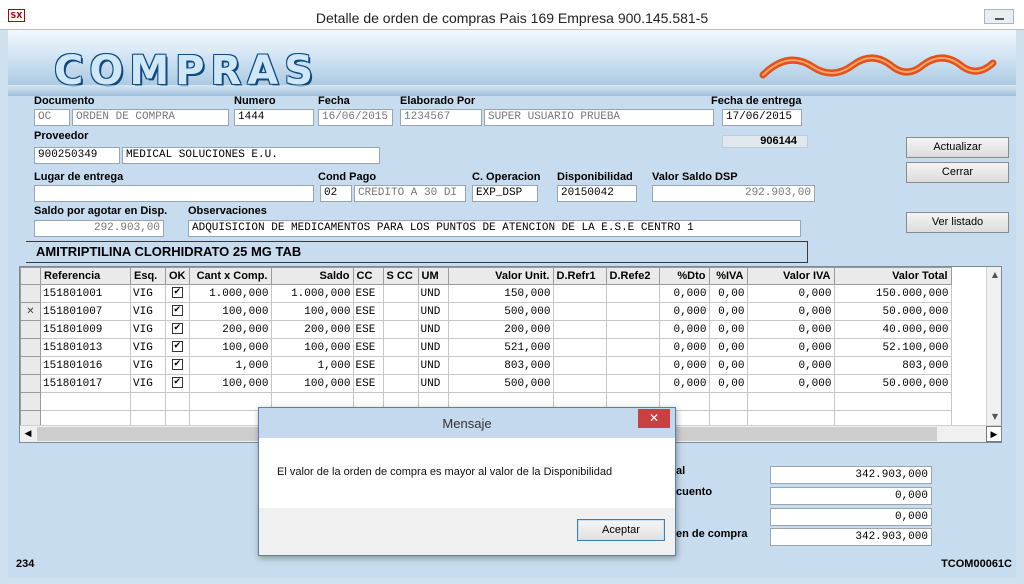 This screenshot has height=584, width=1024. I want to click on scroll-up-icon: ▲, so click(994, 275).